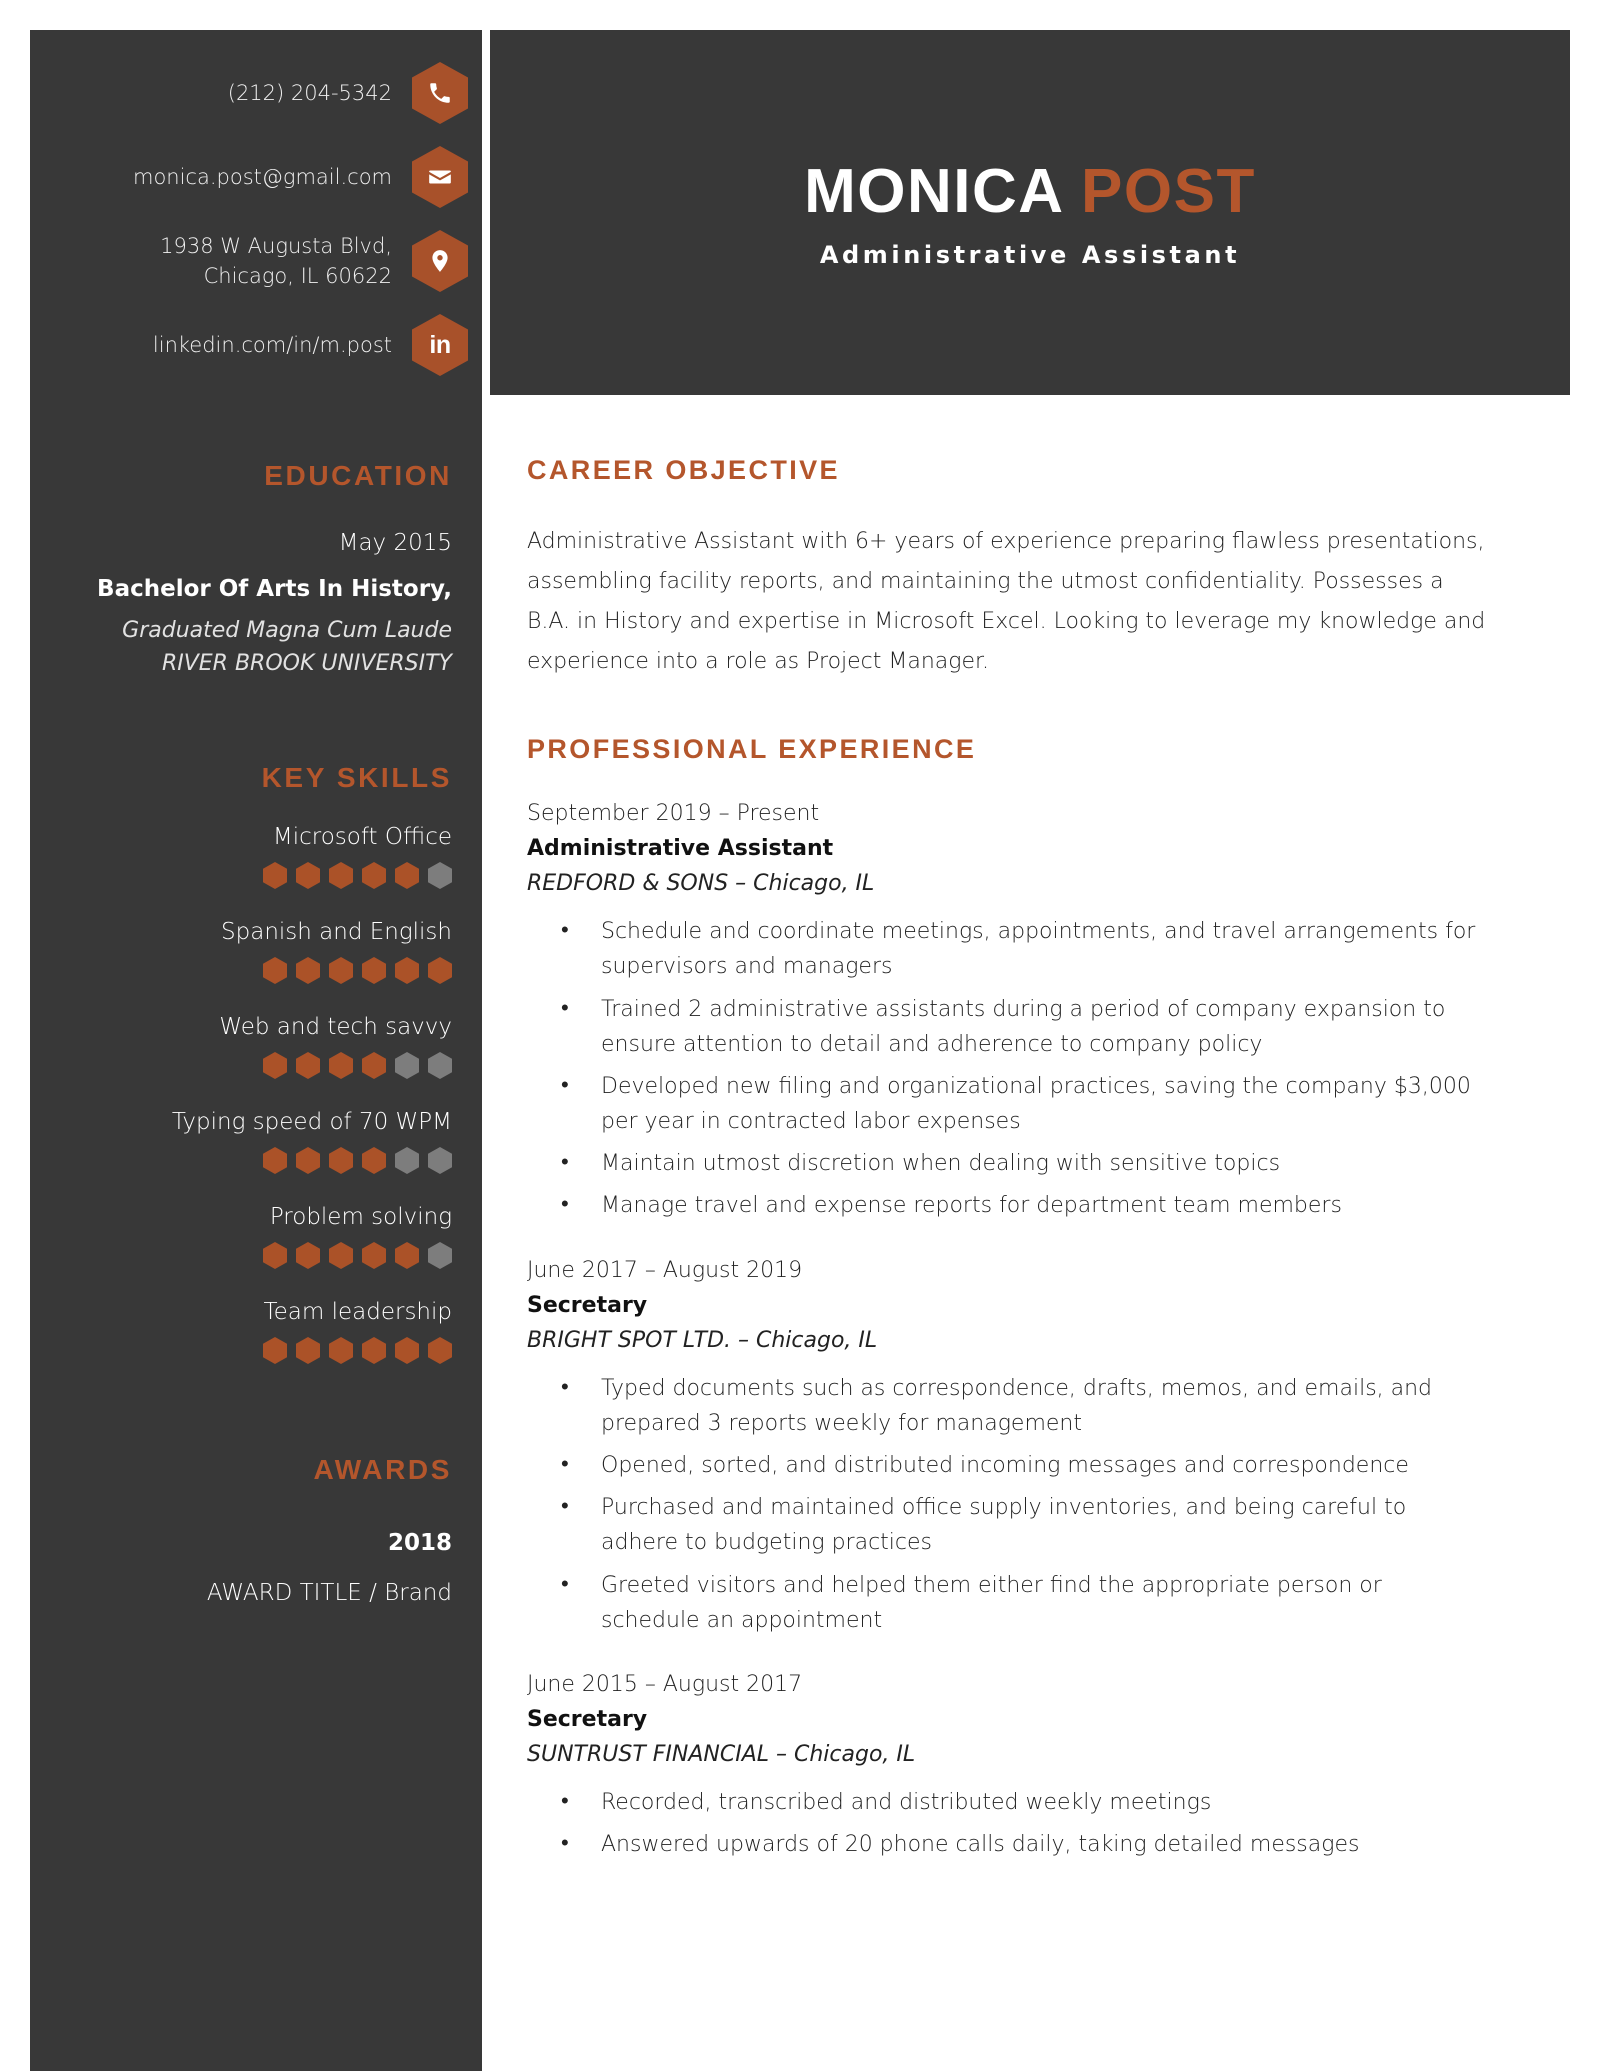 This screenshot has height=2071, width=1600. I want to click on awards-body: 2018 AWARD TITLE / Brand, so click(256, 1568).